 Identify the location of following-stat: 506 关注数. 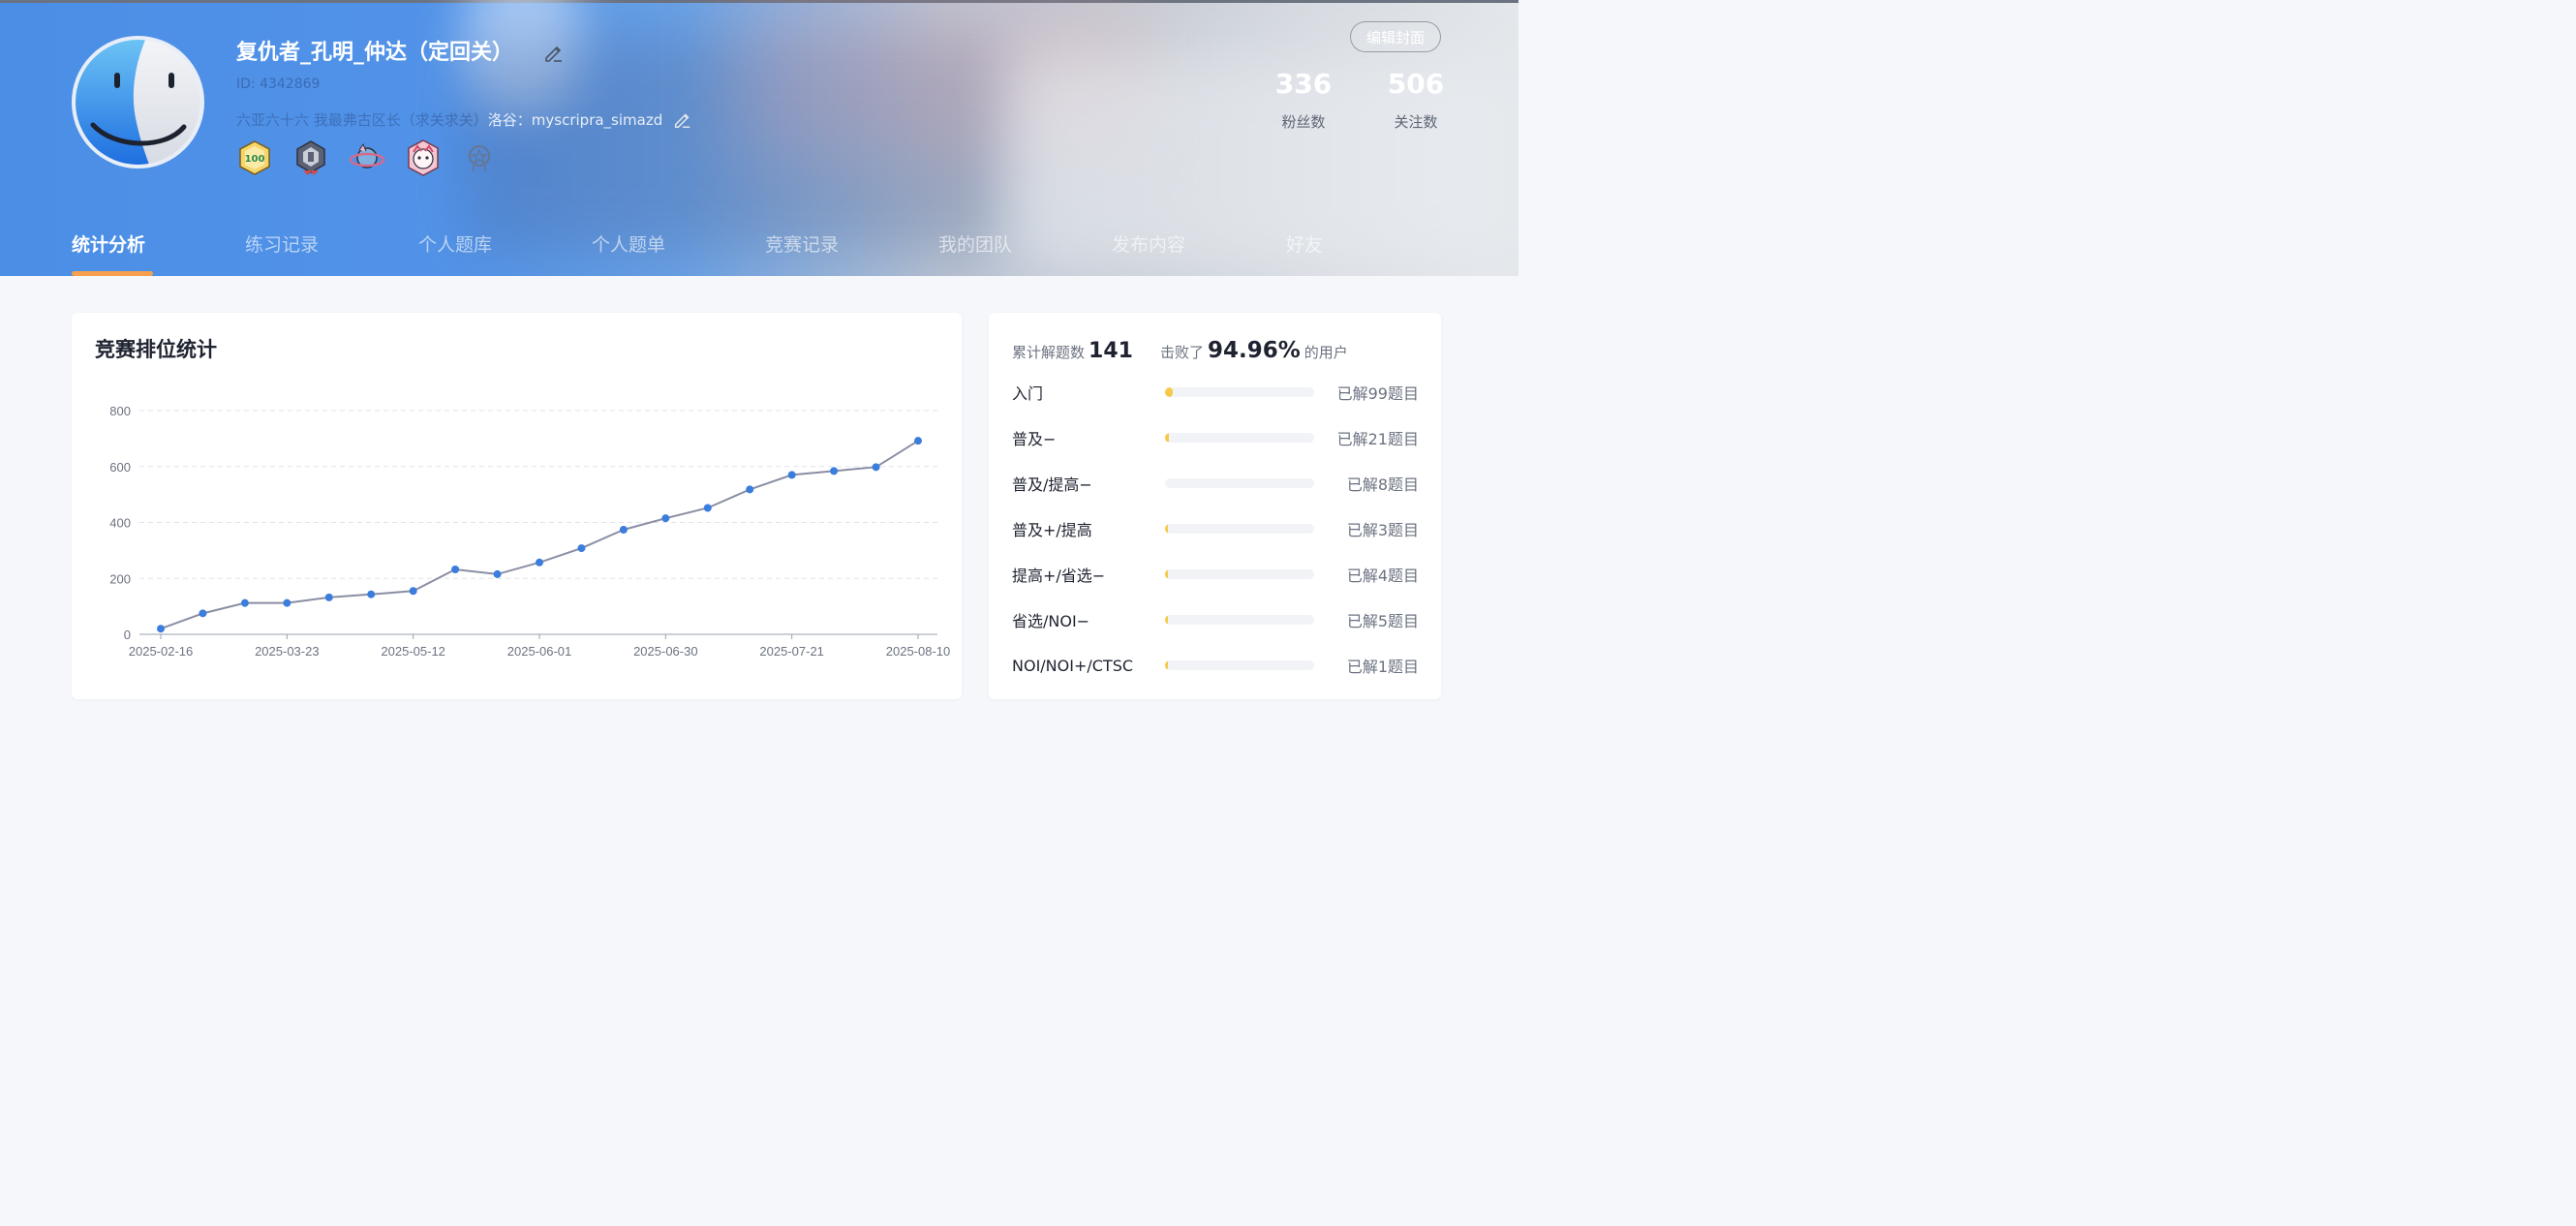
(1416, 100).